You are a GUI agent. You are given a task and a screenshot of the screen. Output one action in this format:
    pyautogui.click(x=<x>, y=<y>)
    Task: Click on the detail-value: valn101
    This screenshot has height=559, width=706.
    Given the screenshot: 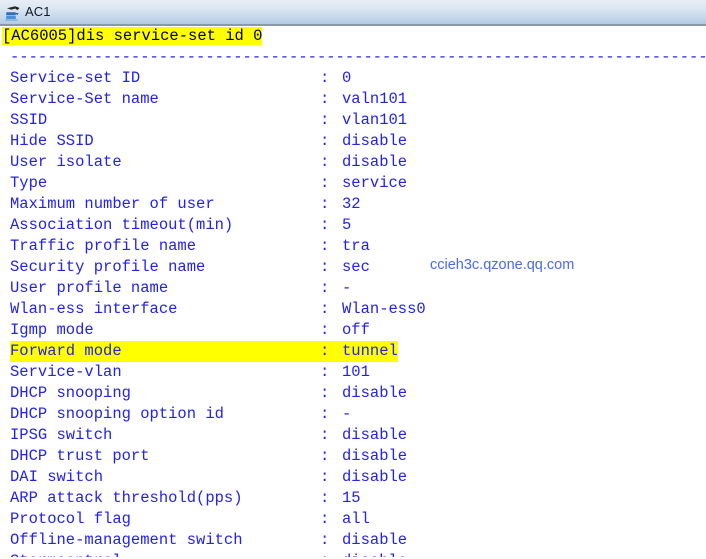 What is the action you would take?
    pyautogui.click(x=375, y=99)
    